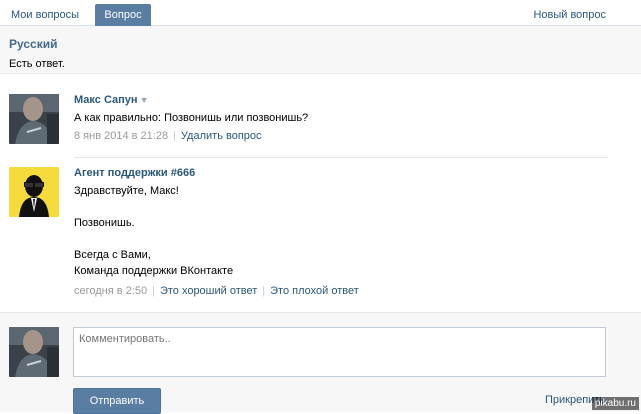 Image resolution: width=641 pixels, height=414 pixels. Describe the element at coordinates (45, 15) in the screenshot. I see `tab-my-questions: Мои вопросы` at that location.